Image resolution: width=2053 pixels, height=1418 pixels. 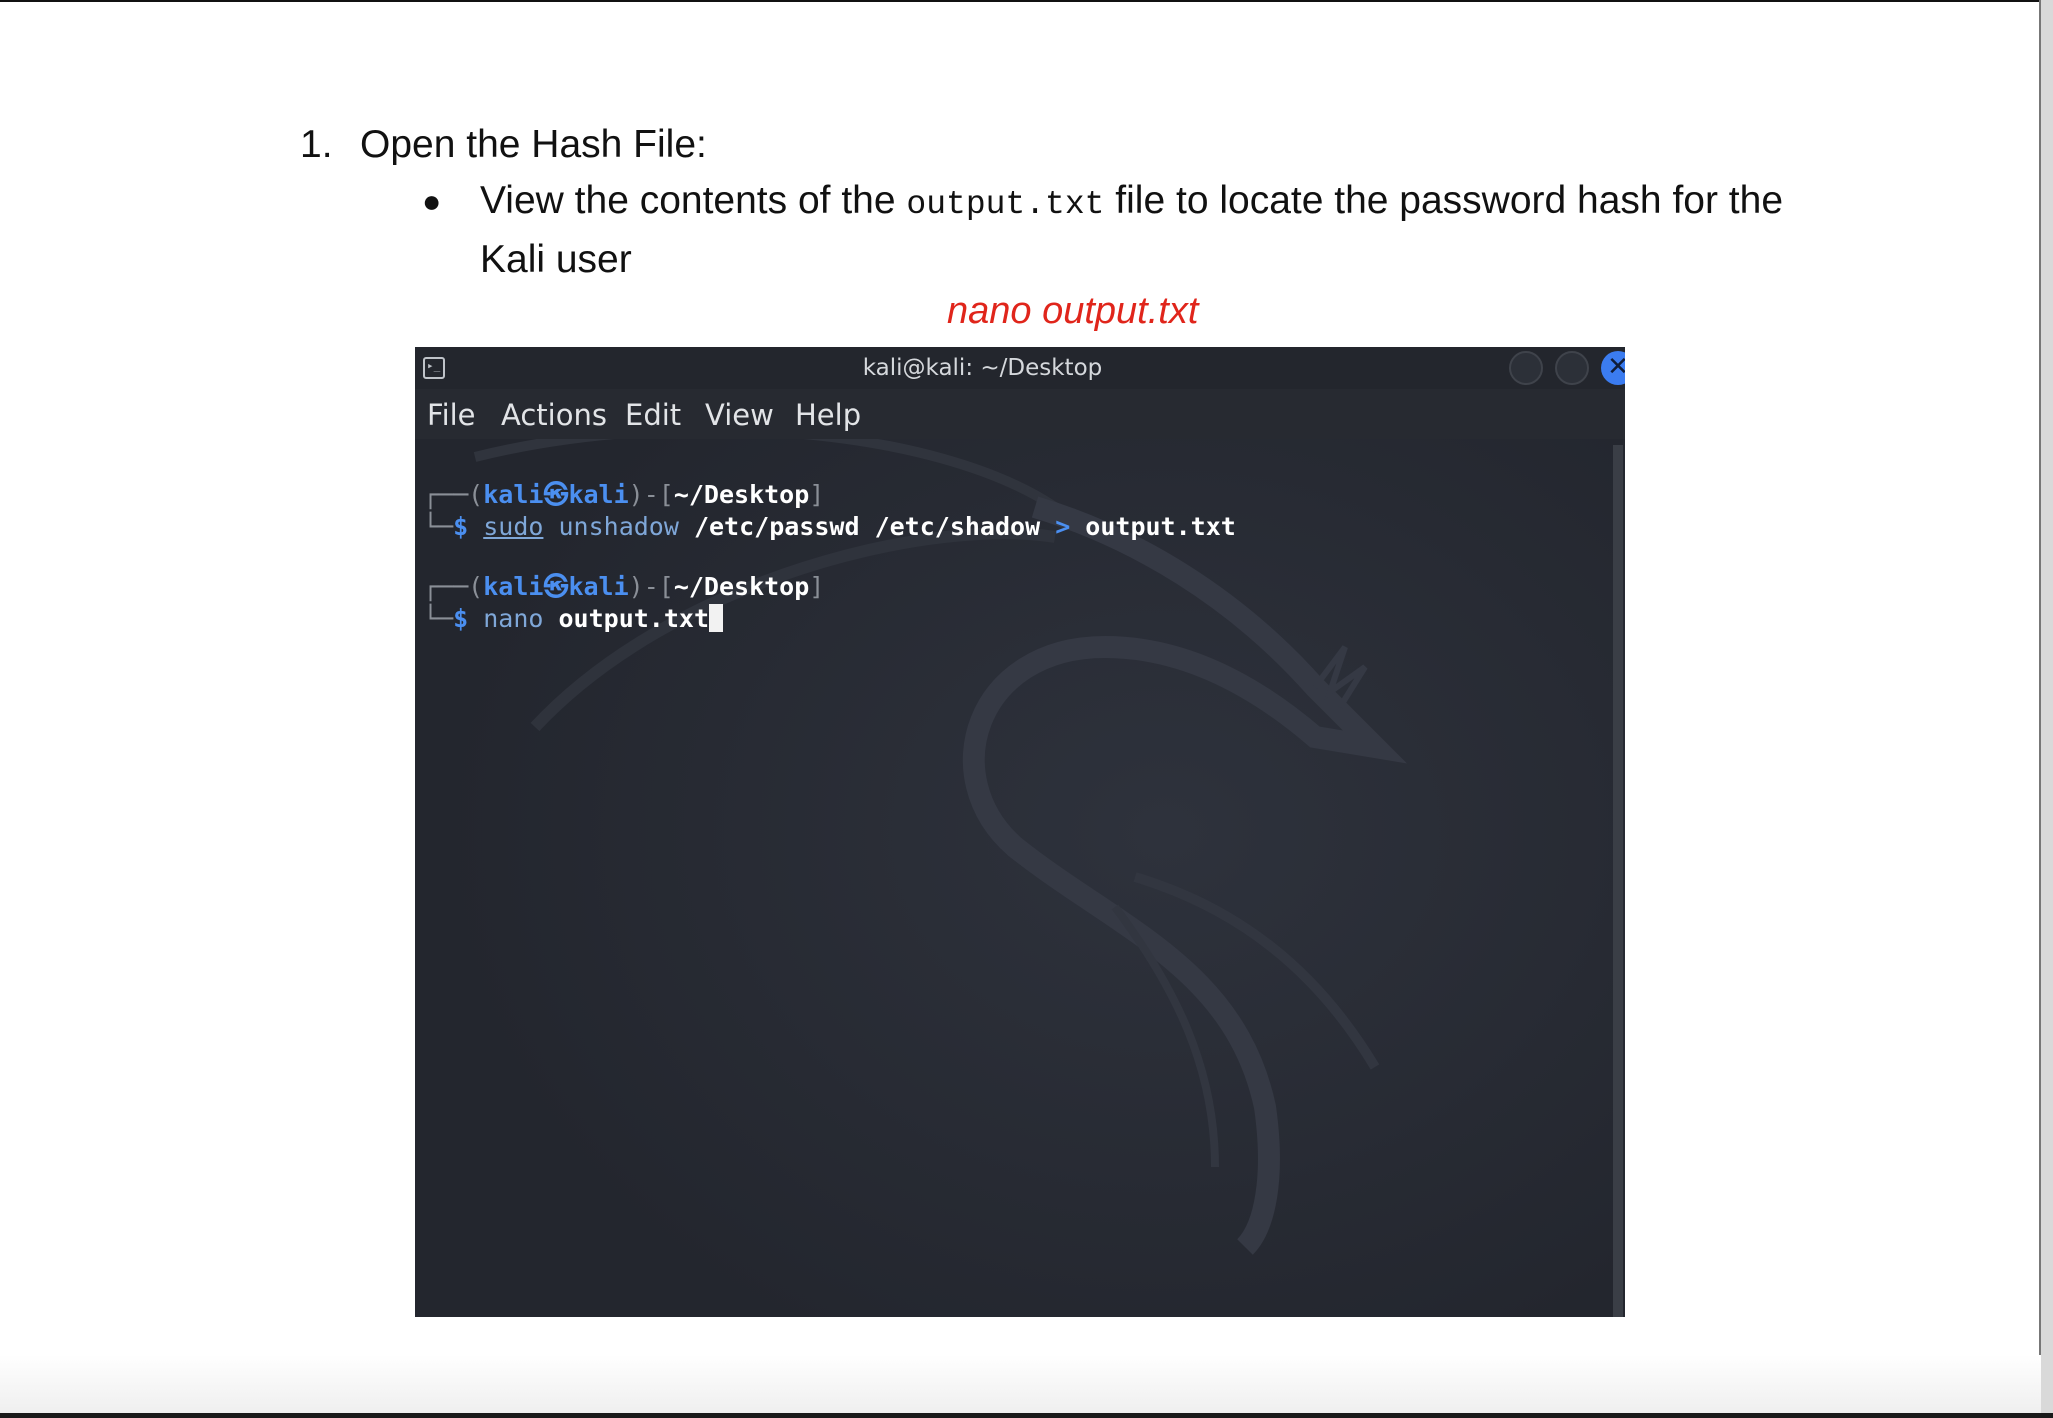 I want to click on minimize-button, so click(x=1526, y=368).